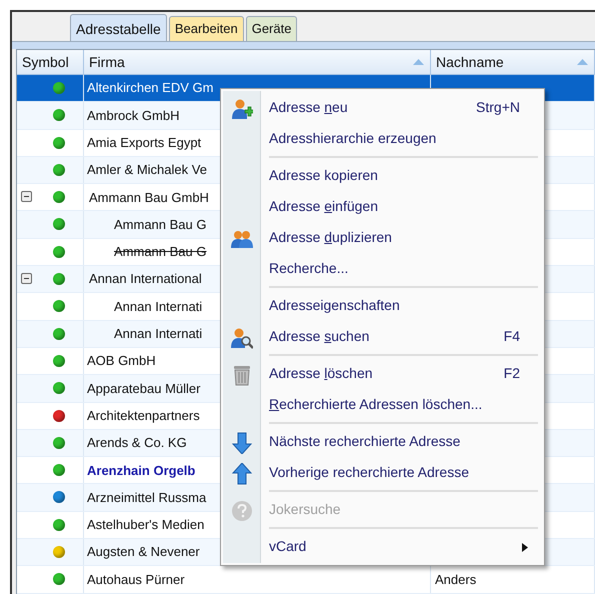  Describe the element at coordinates (50, 62) in the screenshot. I see `column-header: Symbol` at that location.